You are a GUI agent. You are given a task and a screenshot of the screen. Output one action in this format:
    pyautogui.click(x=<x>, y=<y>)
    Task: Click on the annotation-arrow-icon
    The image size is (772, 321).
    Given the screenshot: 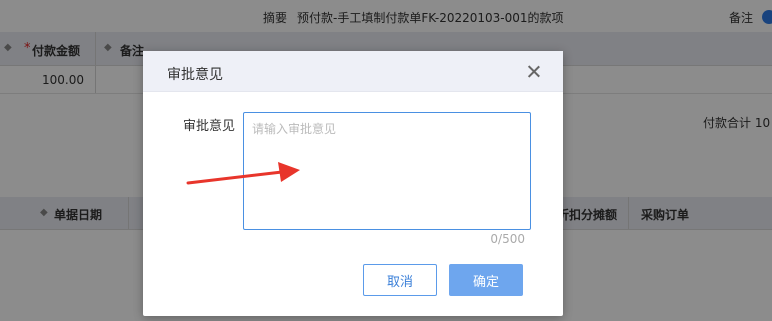 What is the action you would take?
    pyautogui.click(x=243, y=173)
    